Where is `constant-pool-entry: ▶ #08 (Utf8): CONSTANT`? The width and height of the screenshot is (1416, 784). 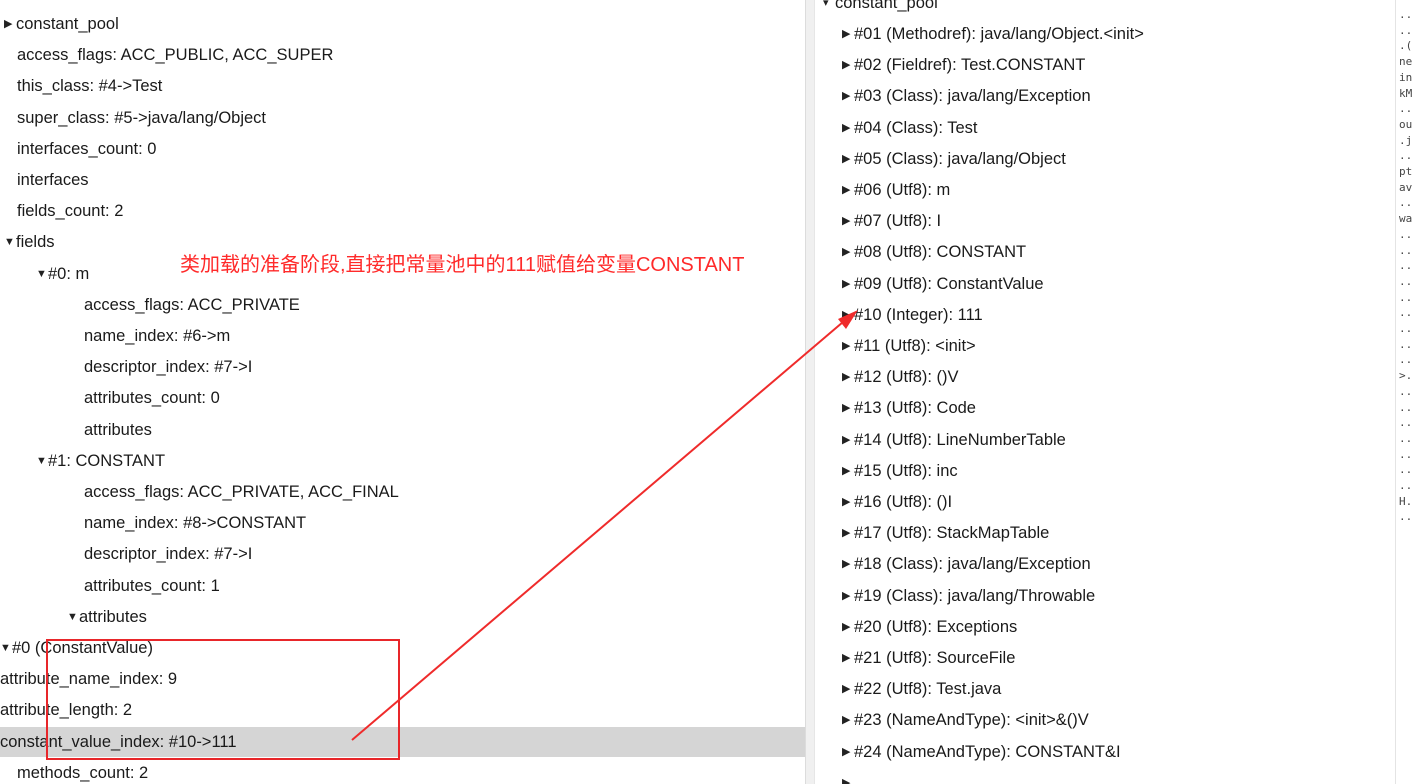 constant-pool-entry: ▶ #08 (Utf8): CONSTANT is located at coordinates (934, 252).